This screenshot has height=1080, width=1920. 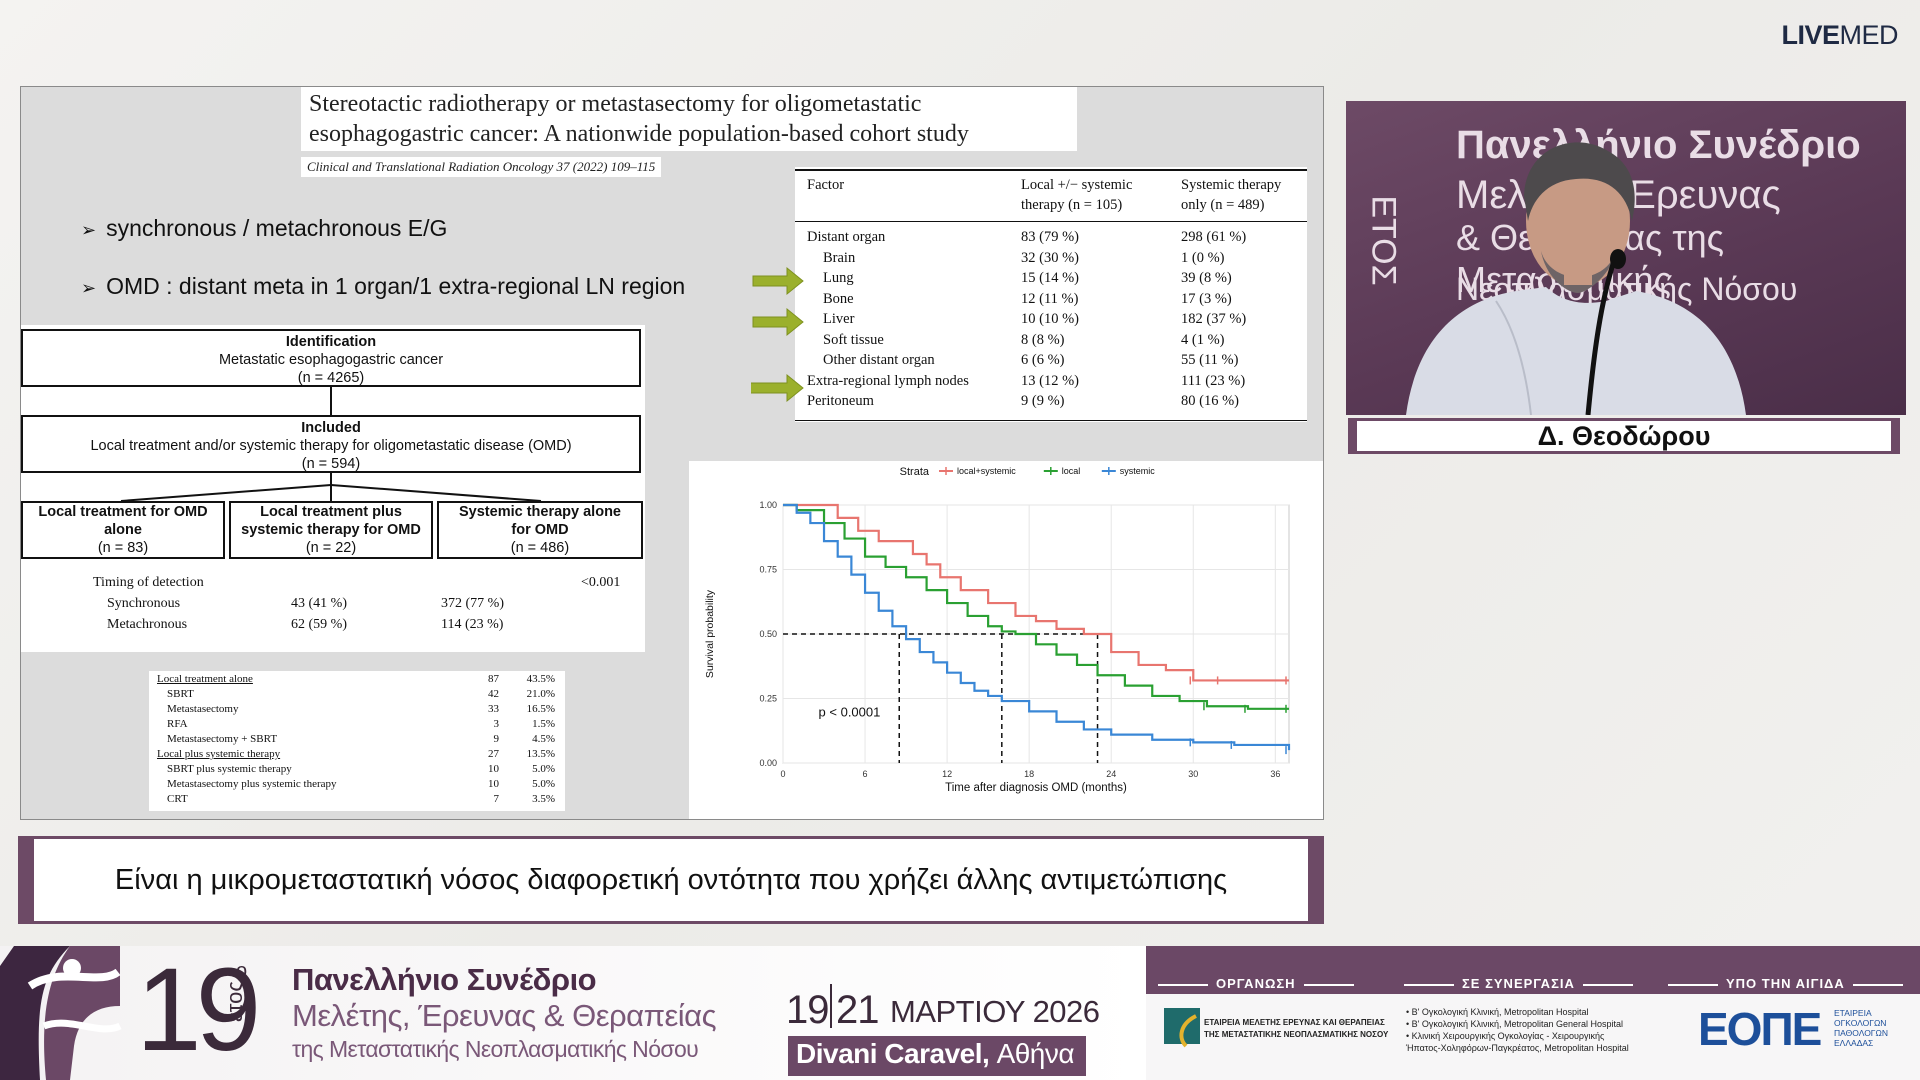 I want to click on treatment-count: 27, so click(x=493, y=754).